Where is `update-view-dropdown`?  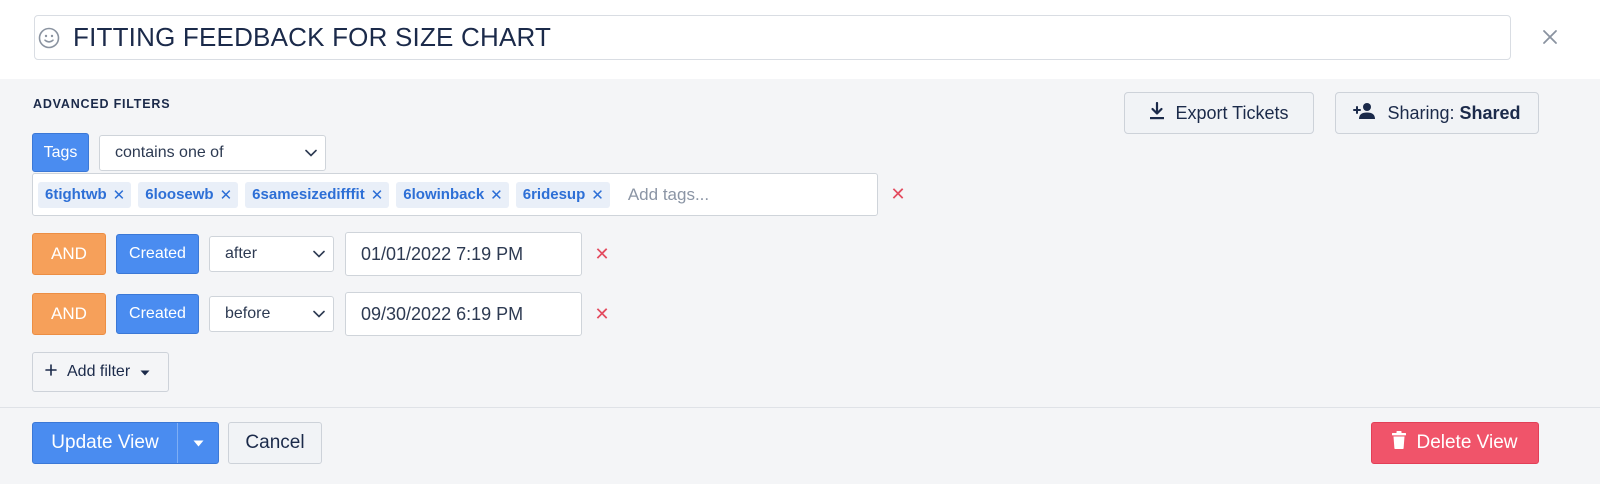 update-view-dropdown is located at coordinates (198, 443).